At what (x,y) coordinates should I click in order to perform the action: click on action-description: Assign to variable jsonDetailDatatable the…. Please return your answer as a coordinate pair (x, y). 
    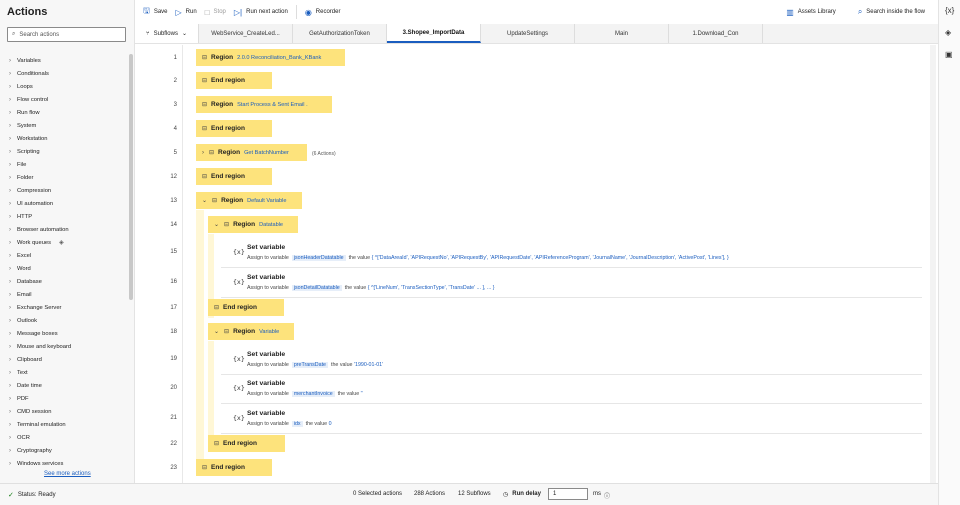
    Looking at the image, I should click on (371, 288).